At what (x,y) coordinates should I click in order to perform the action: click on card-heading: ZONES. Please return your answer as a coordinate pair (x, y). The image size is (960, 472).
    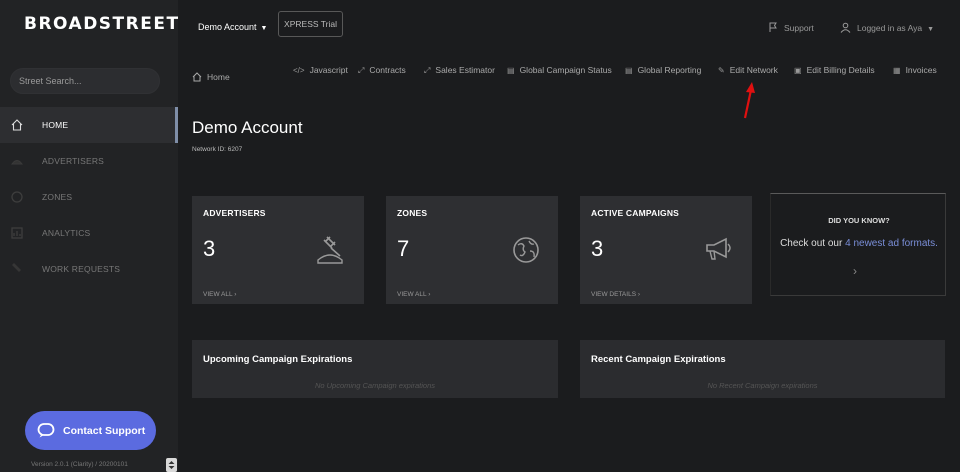
    Looking at the image, I should click on (412, 213).